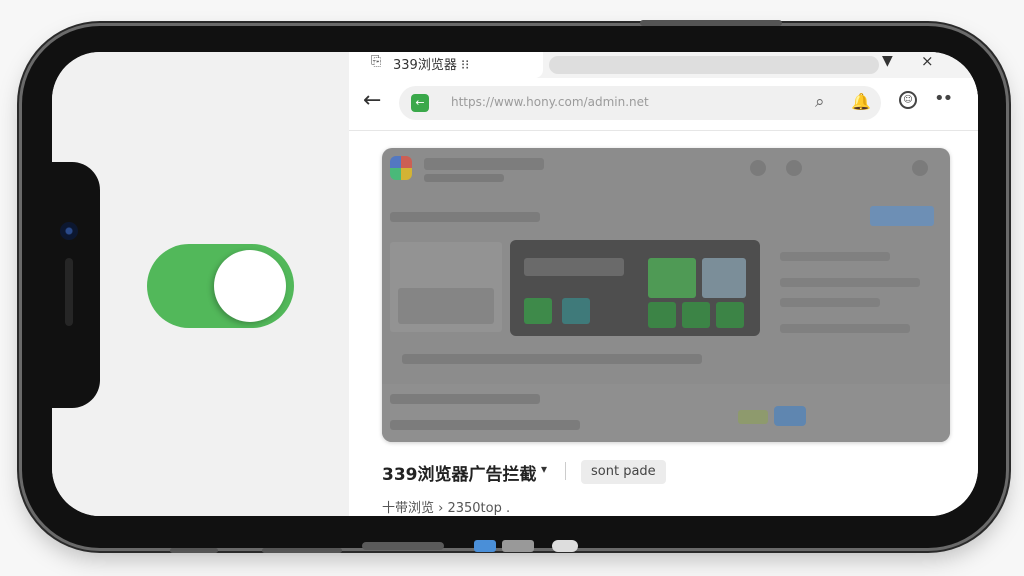 This screenshot has height=576, width=1024. I want to click on tab-title: 339浏览器 ⁝⁝, so click(431, 65).